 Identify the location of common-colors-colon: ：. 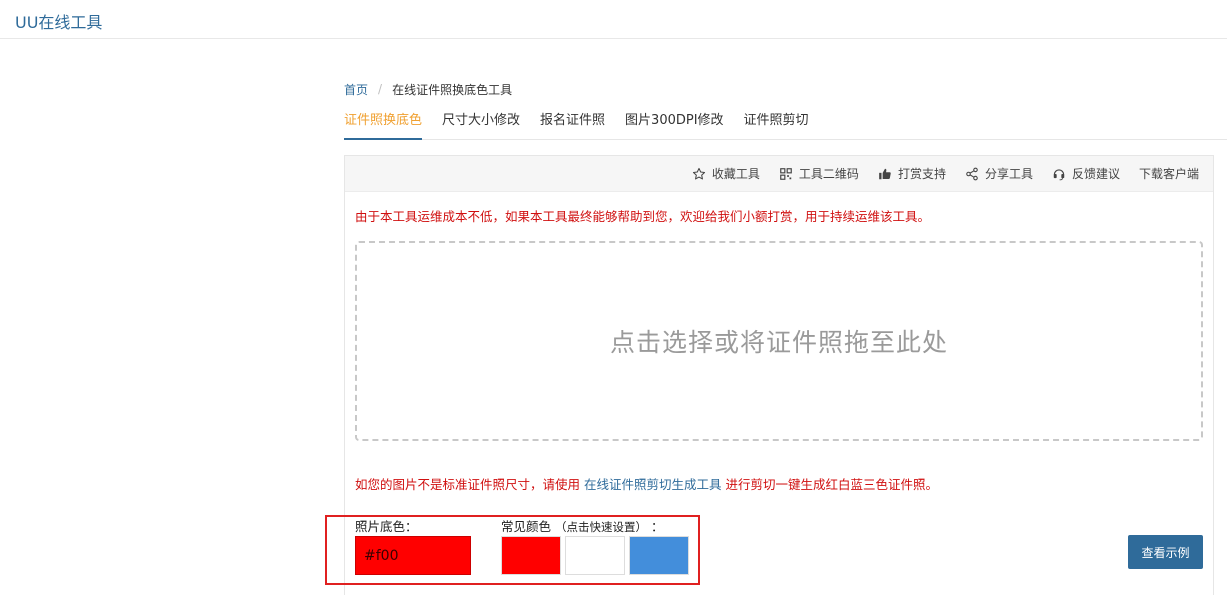
(657, 526).